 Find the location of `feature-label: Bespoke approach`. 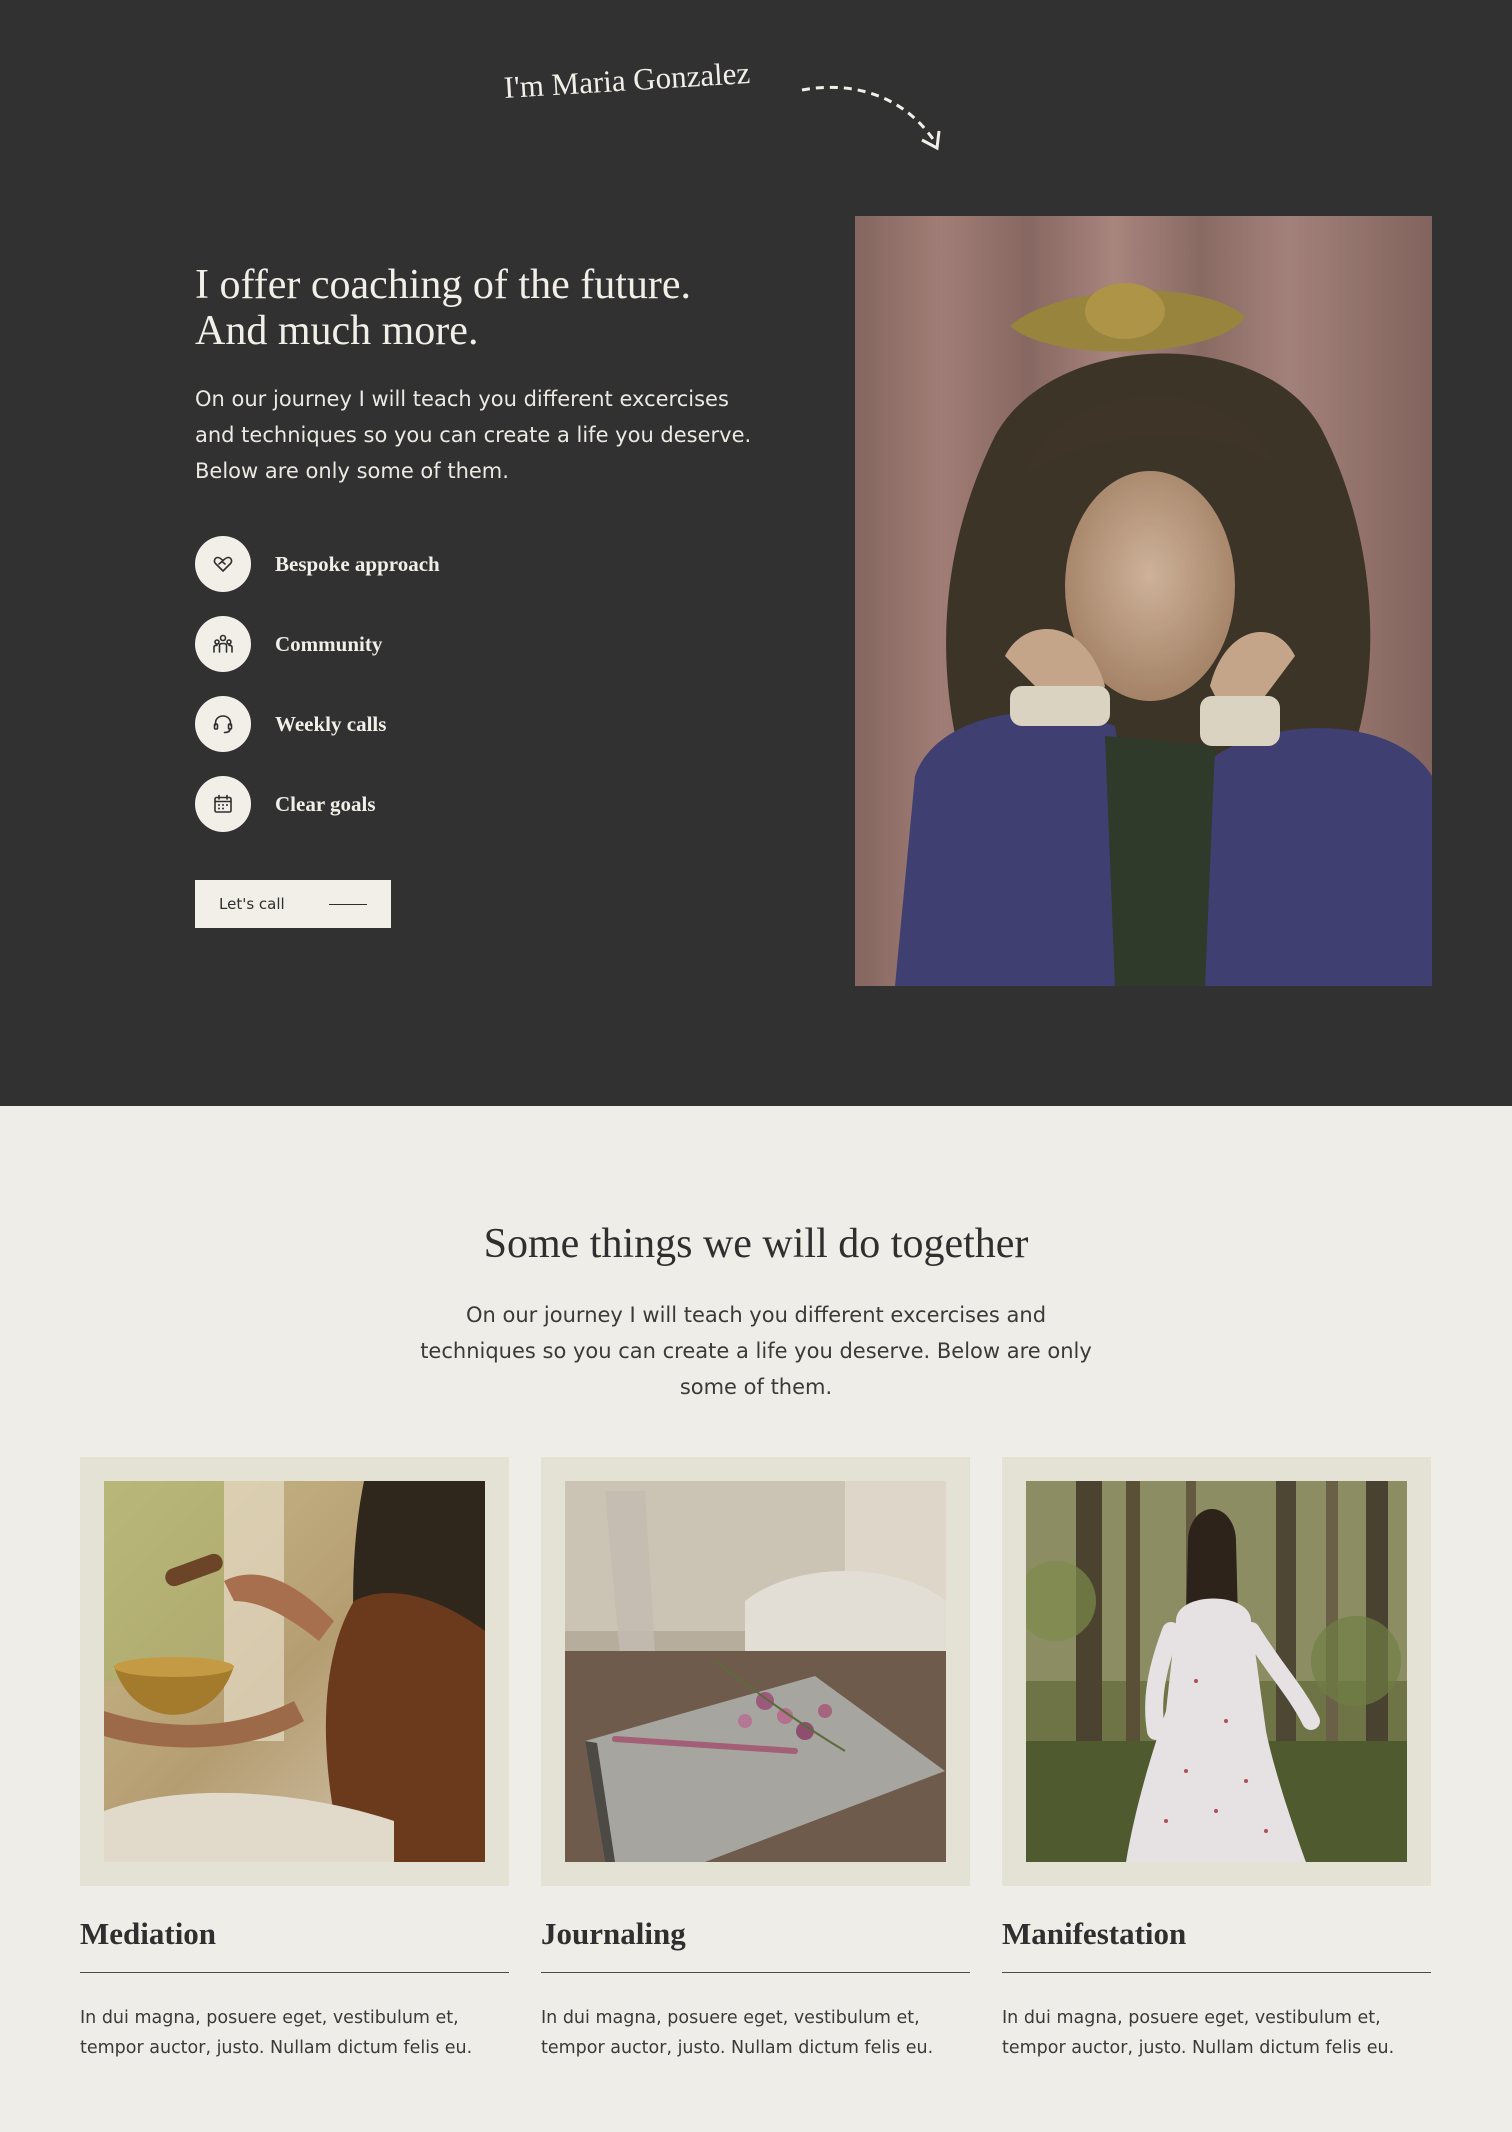

feature-label: Bespoke approach is located at coordinates (357, 563).